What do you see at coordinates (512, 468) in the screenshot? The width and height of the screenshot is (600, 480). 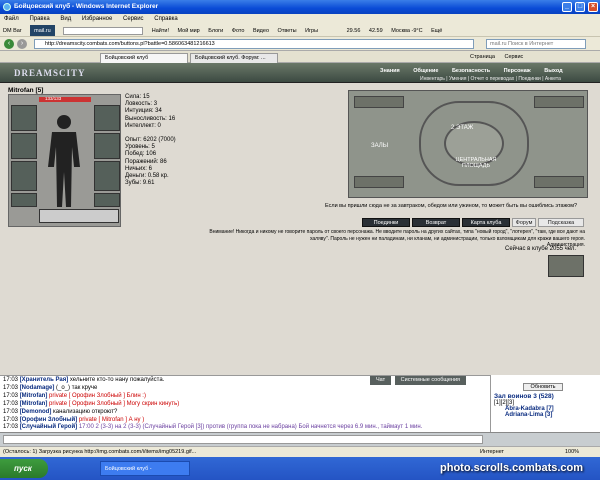 I see `watermark: photo.scrolls.combats.com` at bounding box center [512, 468].